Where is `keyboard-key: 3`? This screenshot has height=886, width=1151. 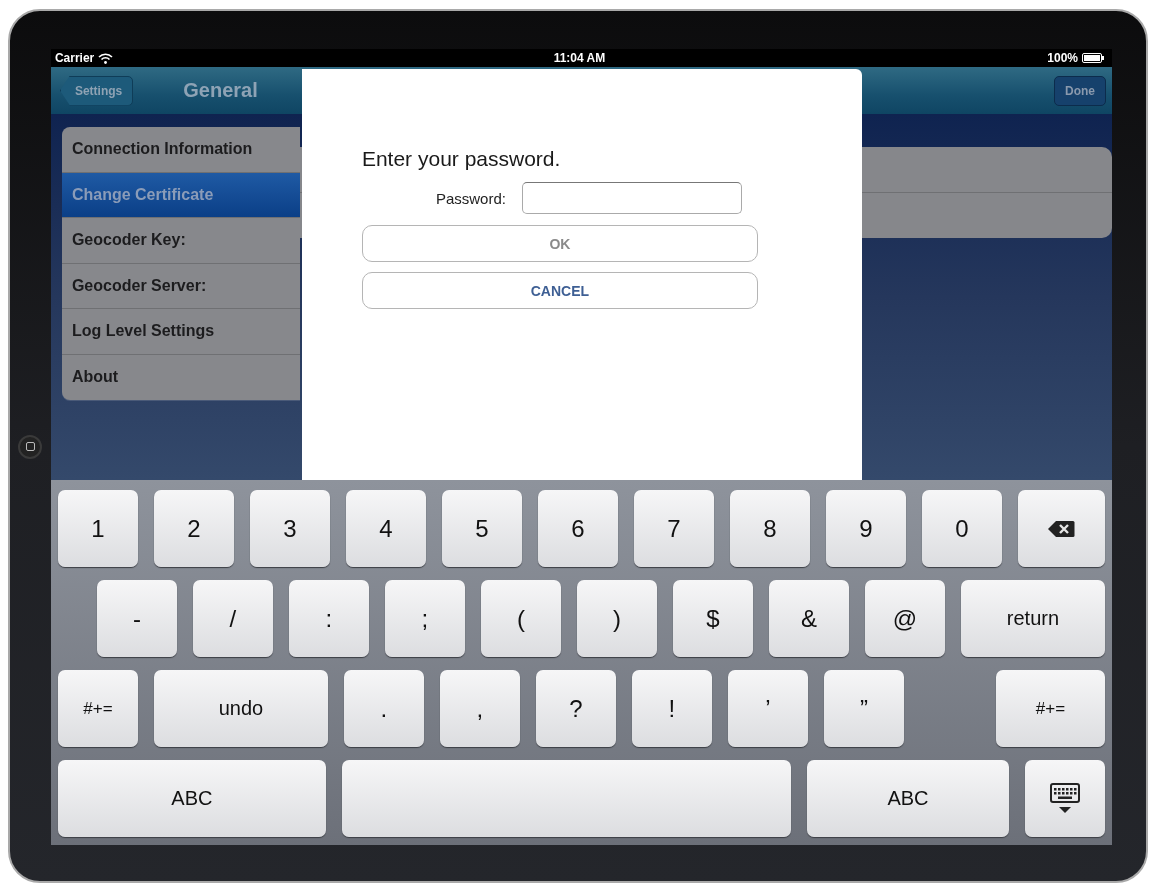 keyboard-key: 3 is located at coordinates (289, 528).